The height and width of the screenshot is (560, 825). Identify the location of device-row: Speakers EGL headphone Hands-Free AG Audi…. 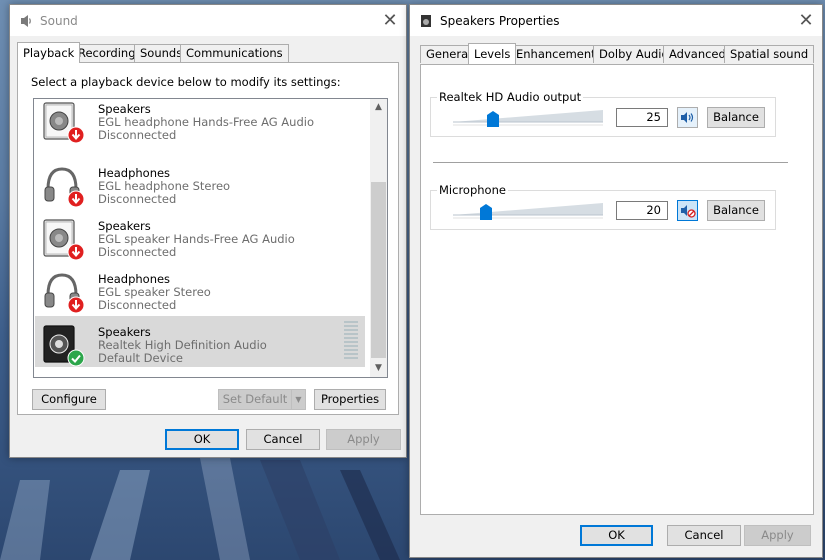
(200, 121).